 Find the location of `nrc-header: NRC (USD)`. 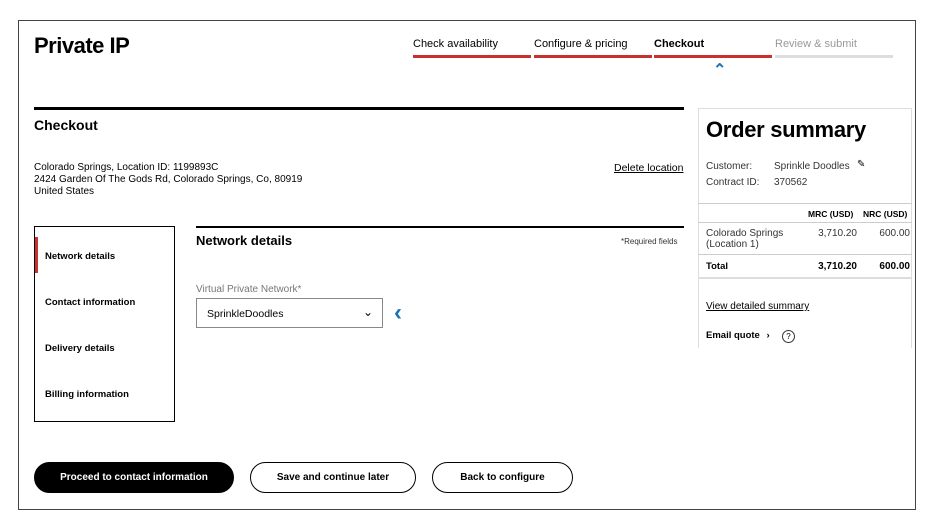

nrc-header: NRC (USD) is located at coordinates (885, 214).